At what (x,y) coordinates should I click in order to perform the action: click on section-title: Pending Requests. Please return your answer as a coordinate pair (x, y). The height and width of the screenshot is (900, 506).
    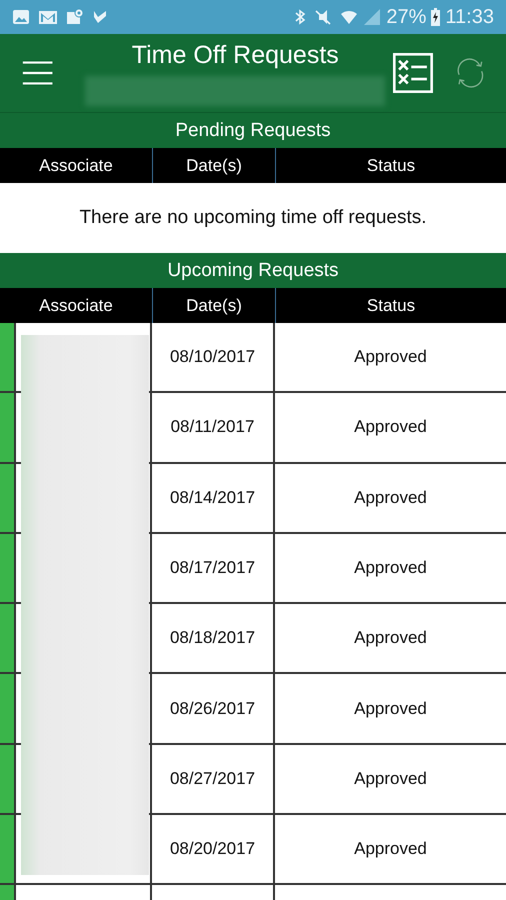
    Looking at the image, I should click on (253, 130).